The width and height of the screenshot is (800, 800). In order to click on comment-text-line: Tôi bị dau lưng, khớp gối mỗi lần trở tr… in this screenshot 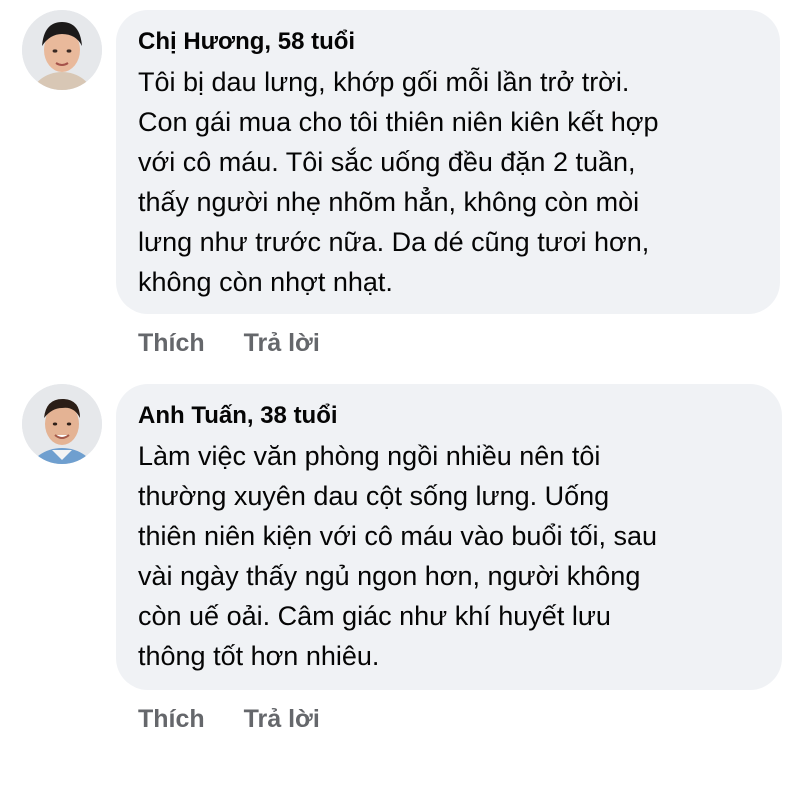, I will do `click(384, 82)`.